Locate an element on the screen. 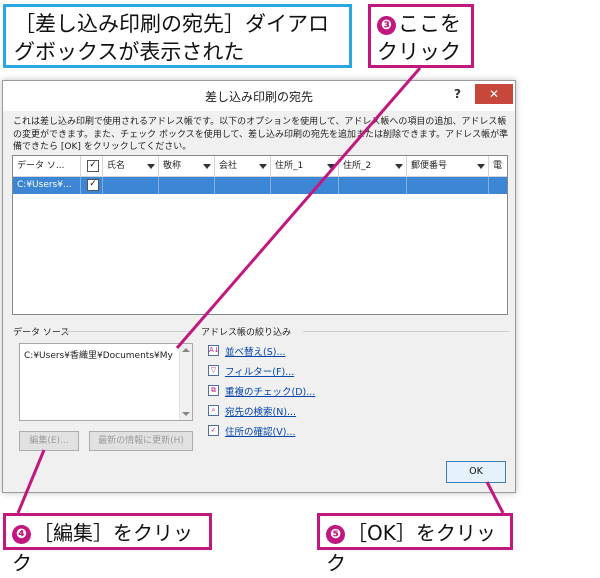 The image size is (600, 578). row-title is located at coordinates (187, 185).